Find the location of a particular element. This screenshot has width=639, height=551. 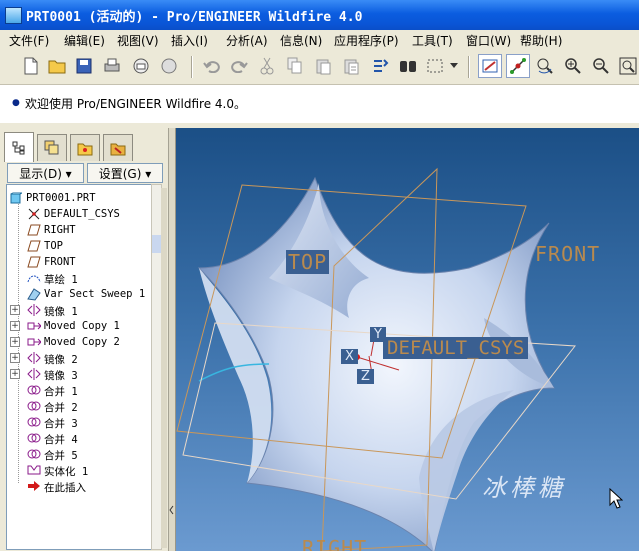

toolbar is located at coordinates (319, 67).